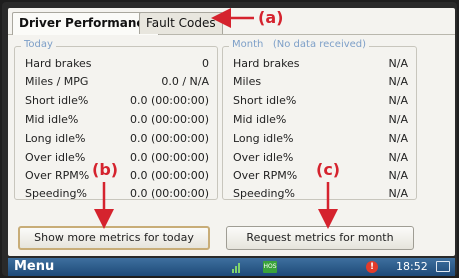  I want to click on signal-bars-icon, so click(236, 268).